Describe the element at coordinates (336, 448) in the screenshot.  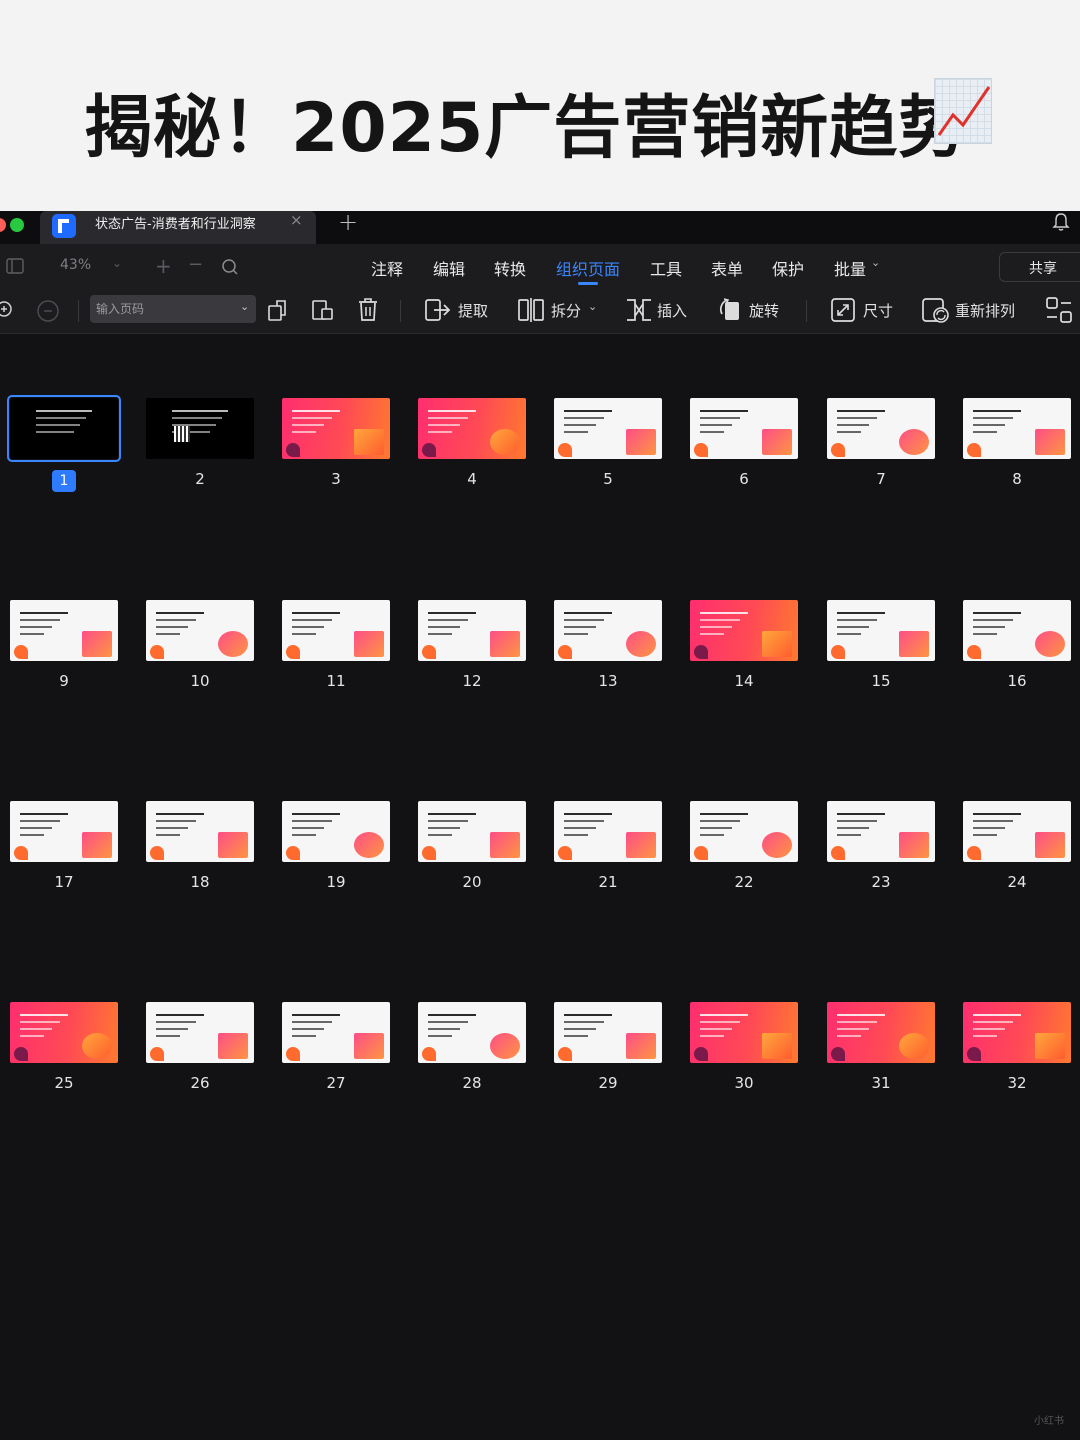
I see `page-thumbnail: 3` at that location.